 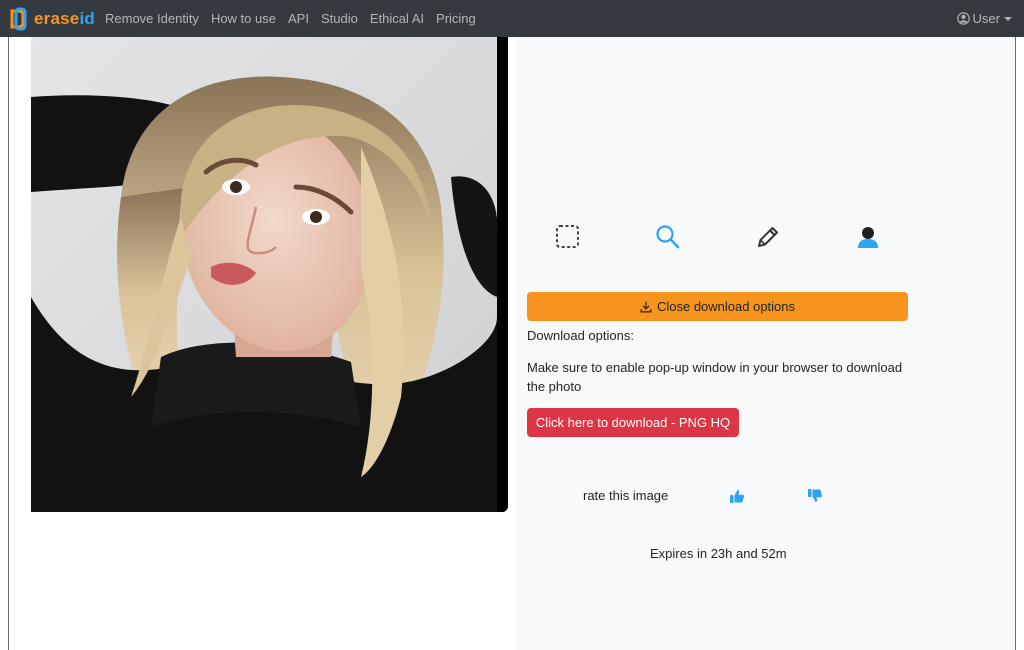 I want to click on select-icon, so click(x=568, y=237).